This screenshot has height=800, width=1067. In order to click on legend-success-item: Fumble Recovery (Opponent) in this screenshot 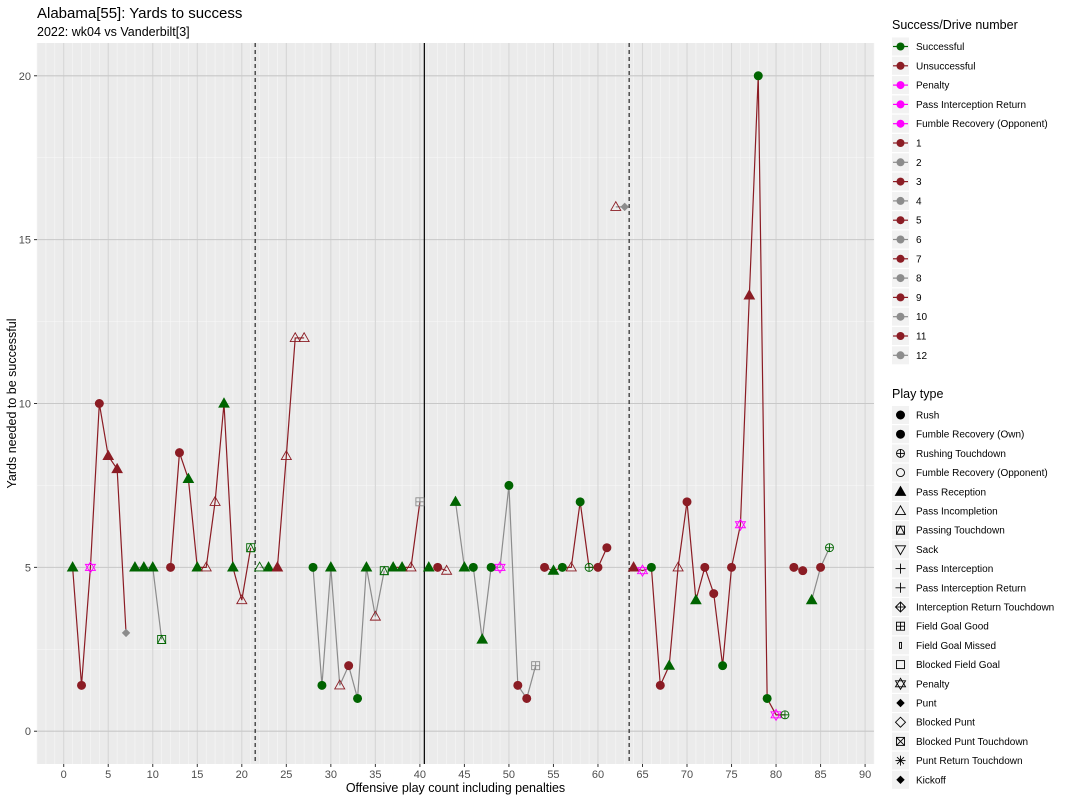, I will do `click(970, 123)`.